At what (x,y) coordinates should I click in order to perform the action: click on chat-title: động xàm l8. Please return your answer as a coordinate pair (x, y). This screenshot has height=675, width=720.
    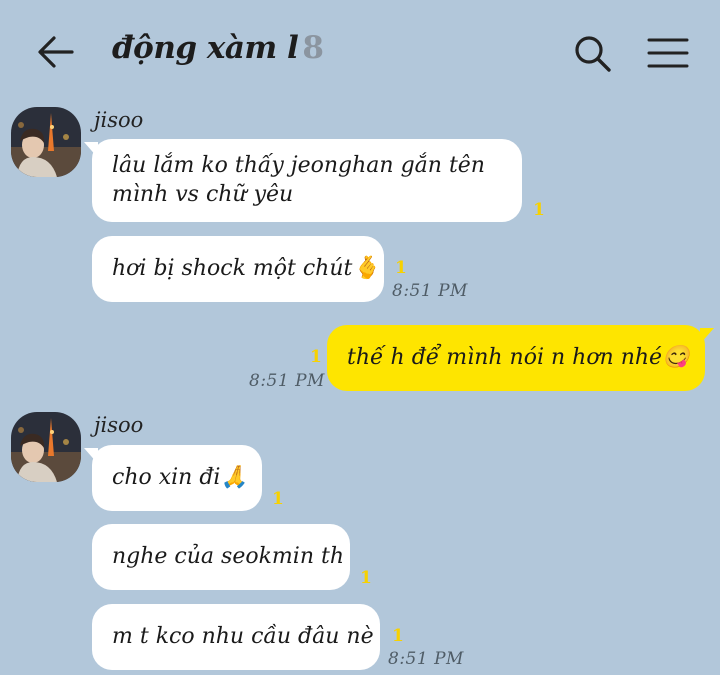
    Looking at the image, I should click on (218, 48).